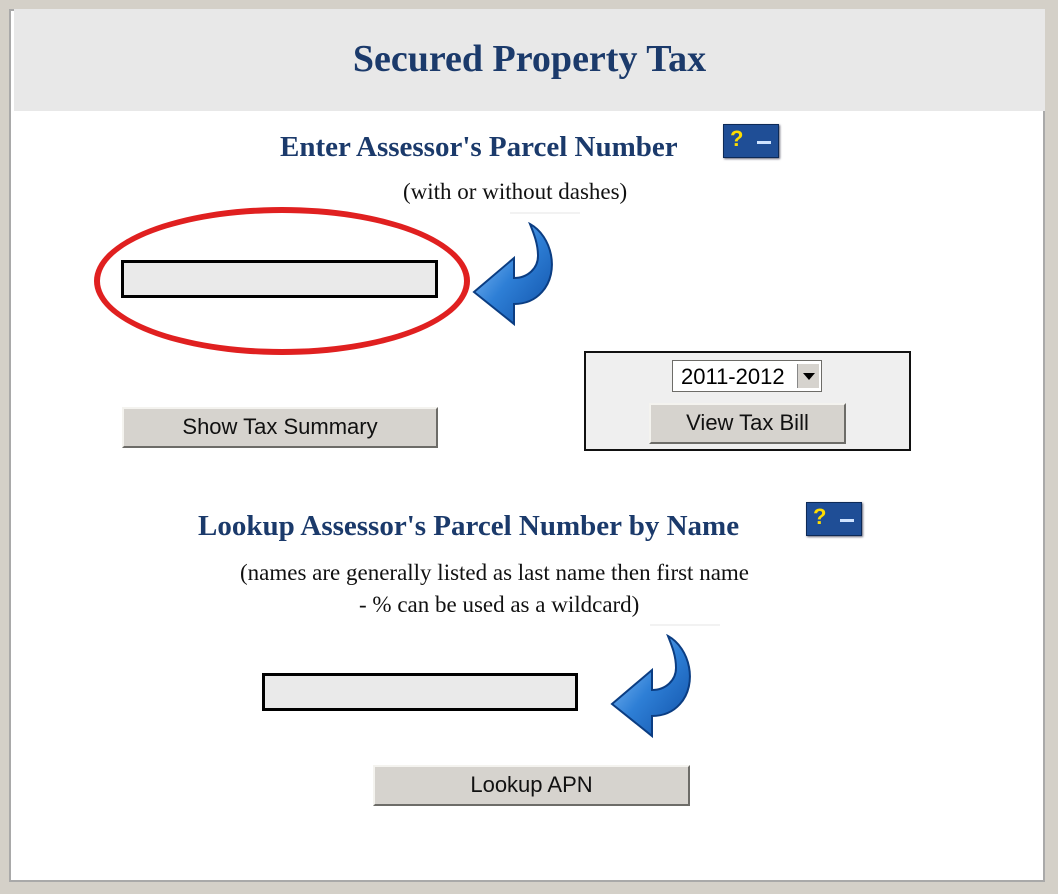  What do you see at coordinates (280, 427) in the screenshot?
I see `show-tax-summary-button: Show Tax Summary` at bounding box center [280, 427].